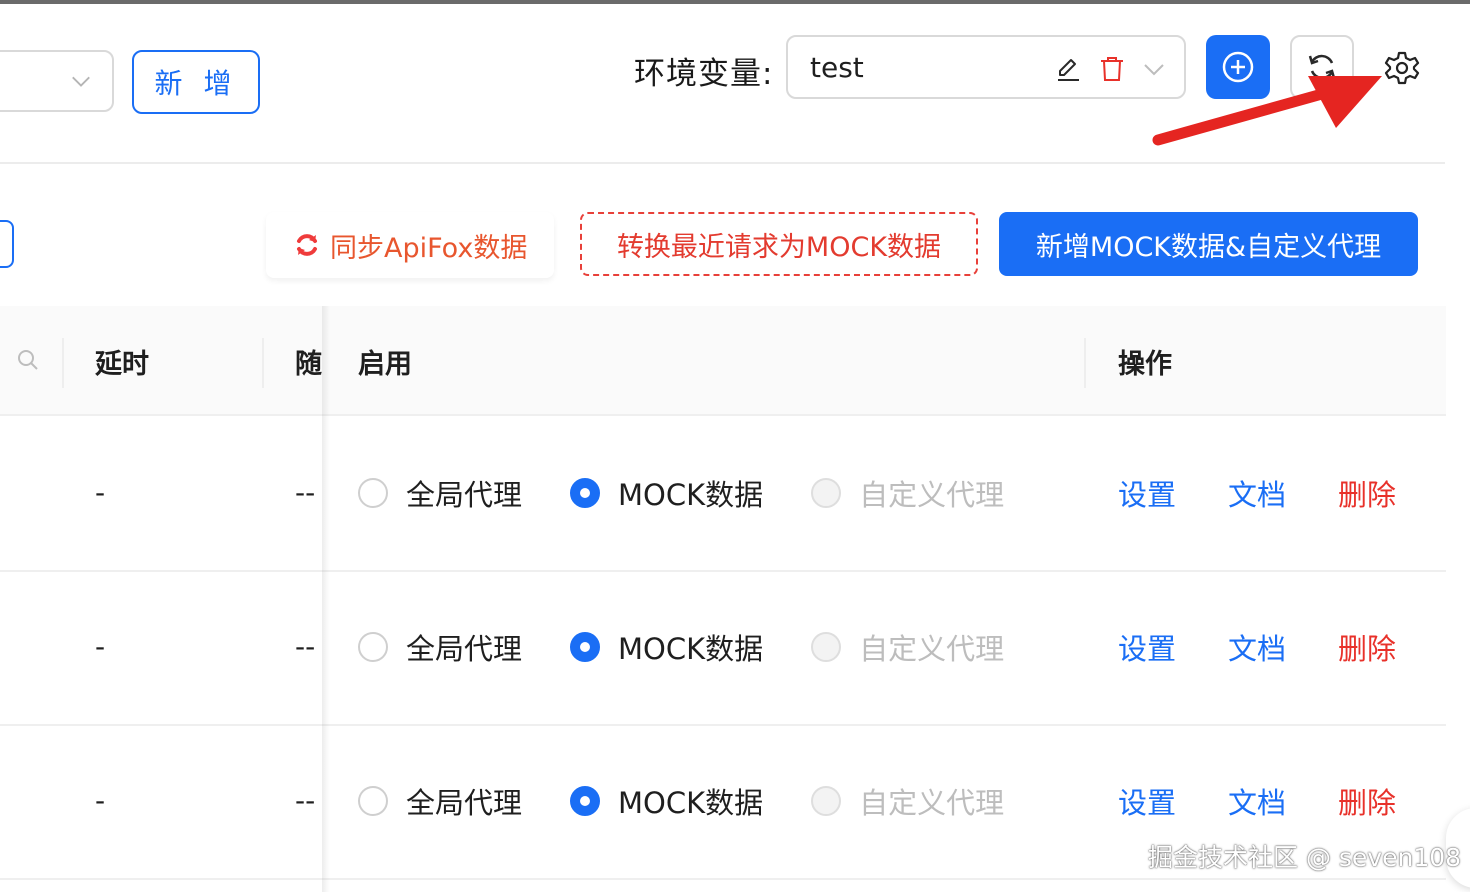  Describe the element at coordinates (779, 244) in the screenshot. I see `convert-to-mock-button: 转换最近请求为MOCK数据` at that location.